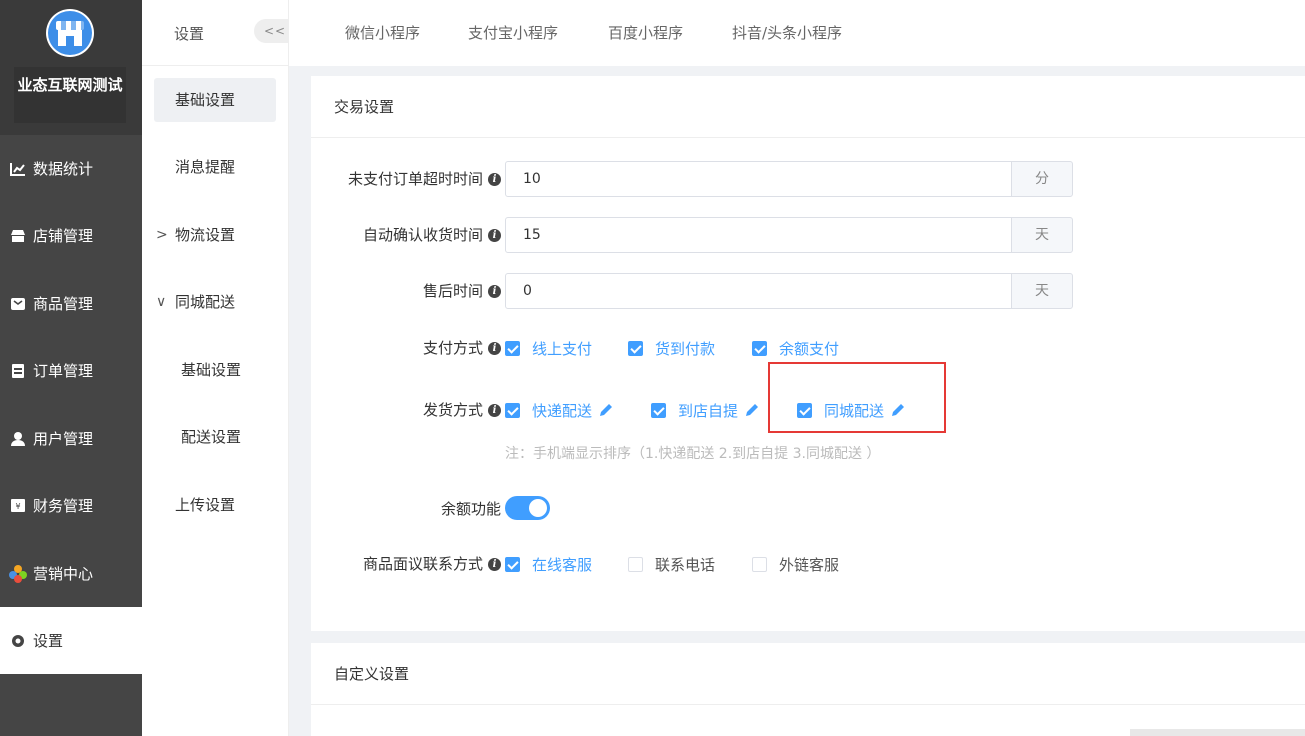 The image size is (1305, 736). What do you see at coordinates (685, 348) in the screenshot?
I see `checkbox-label: 货到付款` at bounding box center [685, 348].